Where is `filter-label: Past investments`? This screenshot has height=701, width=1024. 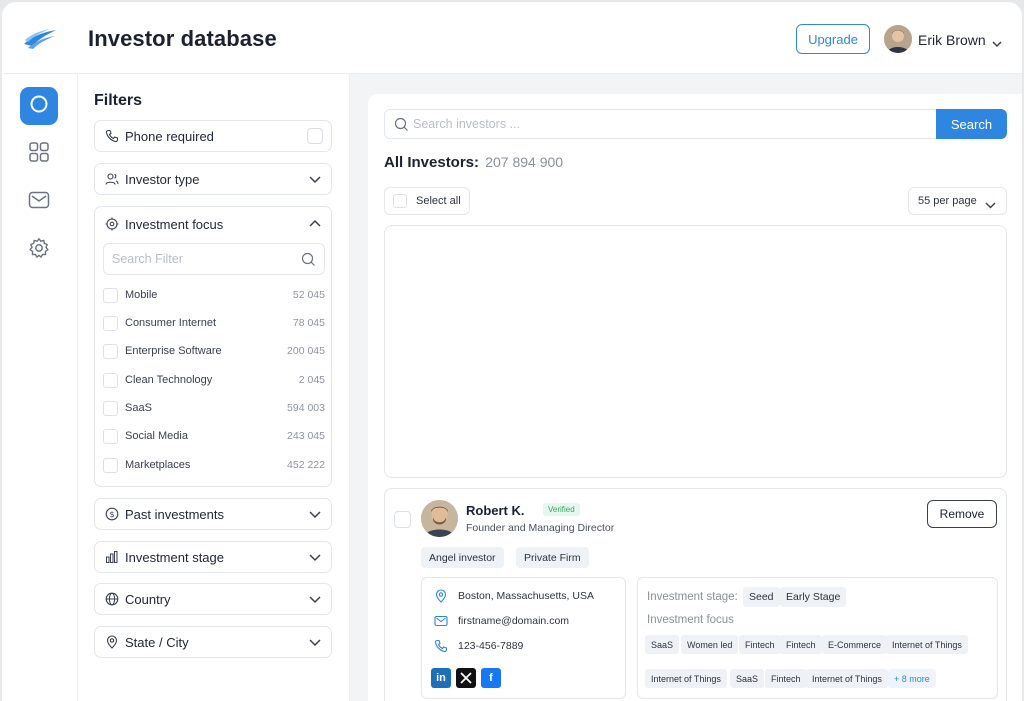
filter-label: Past investments is located at coordinates (174, 514).